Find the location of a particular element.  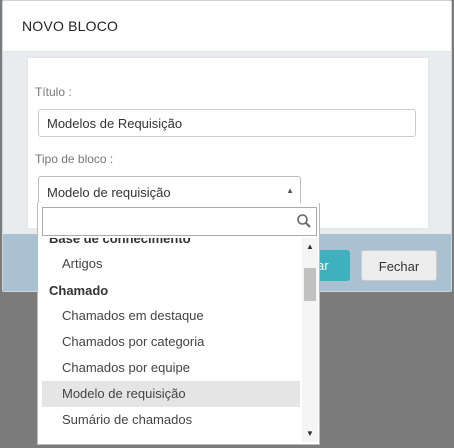

block-type-select: Modelo de requisição ▲ is located at coordinates (169, 191).